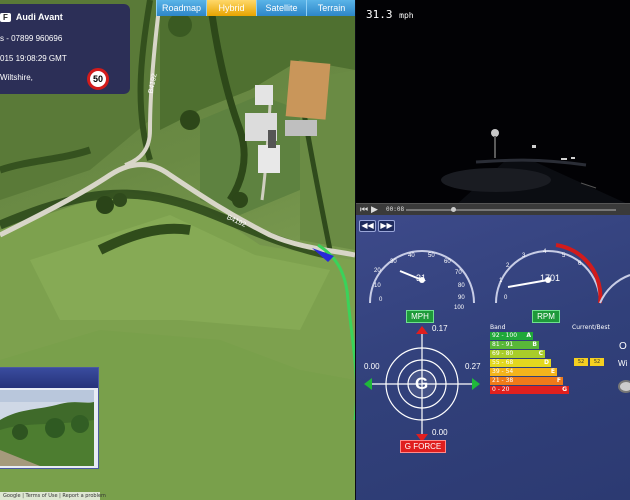 This screenshot has height=500, width=630. Describe the element at coordinates (364, 210) in the screenshot. I see `rewind-icon: ⏮` at that location.